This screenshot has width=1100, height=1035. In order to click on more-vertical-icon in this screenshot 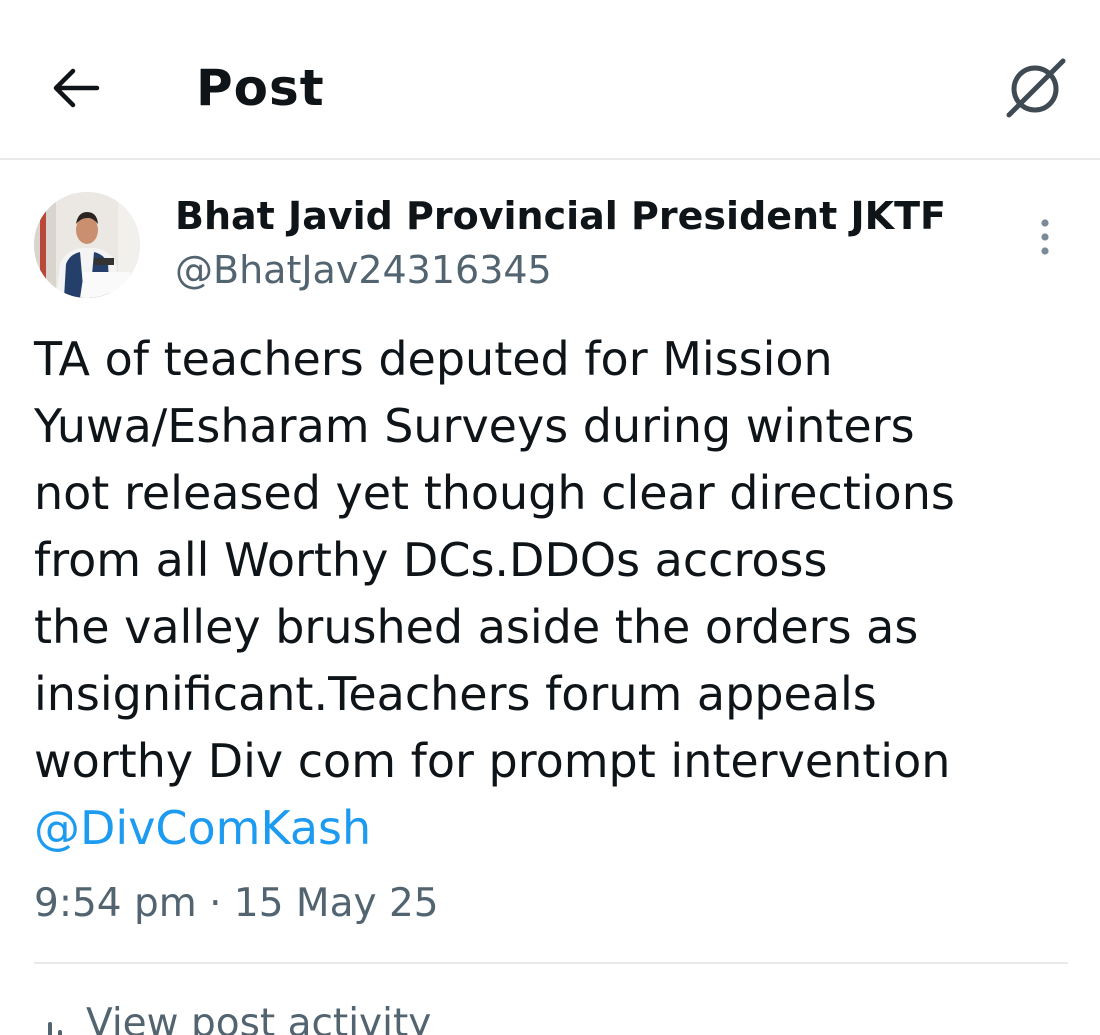, I will do `click(1045, 237)`.